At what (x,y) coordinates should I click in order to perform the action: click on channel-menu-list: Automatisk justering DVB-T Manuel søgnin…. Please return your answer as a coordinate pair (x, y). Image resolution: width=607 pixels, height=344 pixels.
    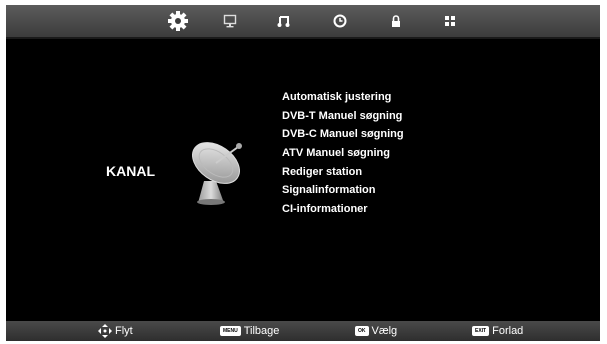
    Looking at the image, I should click on (343, 153).